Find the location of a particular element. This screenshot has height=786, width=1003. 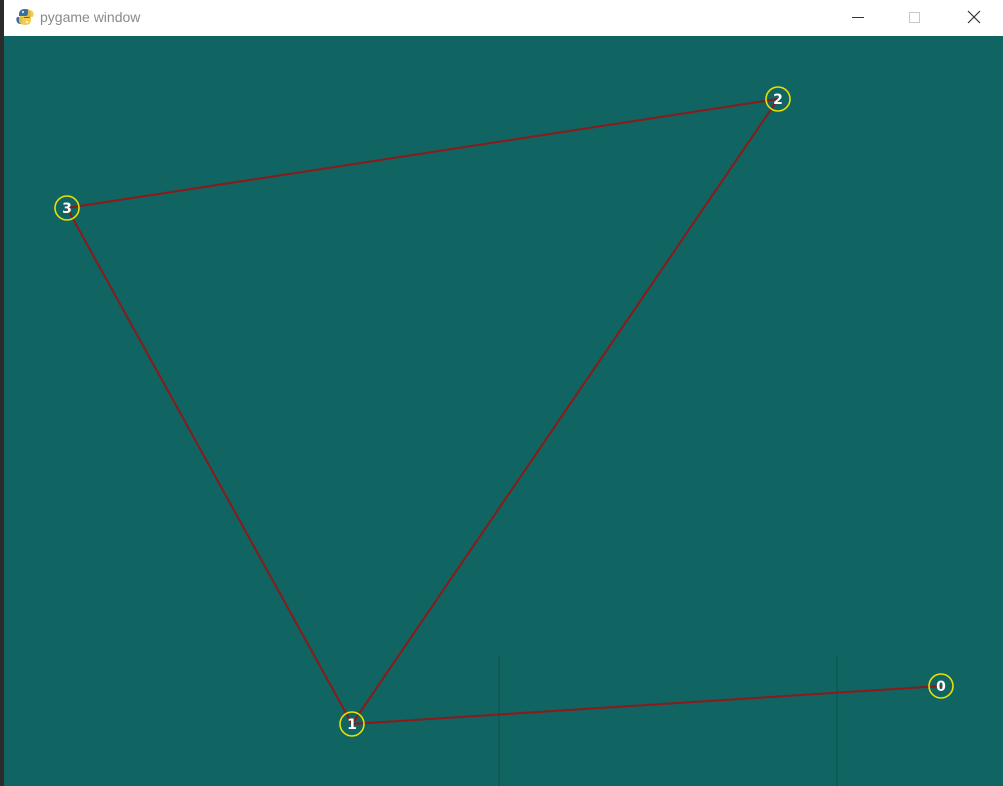

minimize-button is located at coordinates (857, 18).